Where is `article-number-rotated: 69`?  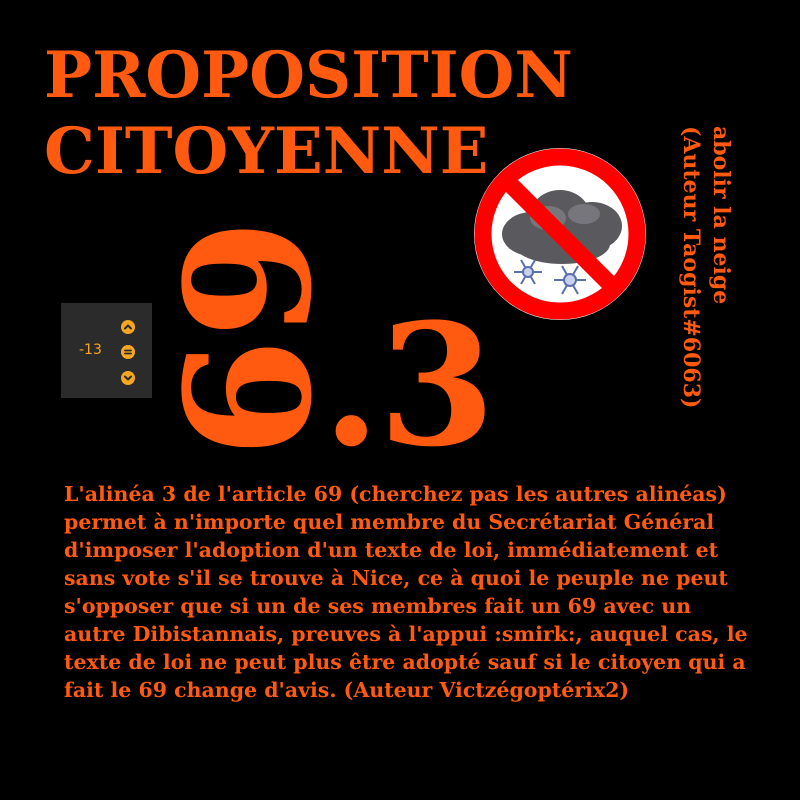 article-number-rotated: 69 is located at coordinates (248, 338).